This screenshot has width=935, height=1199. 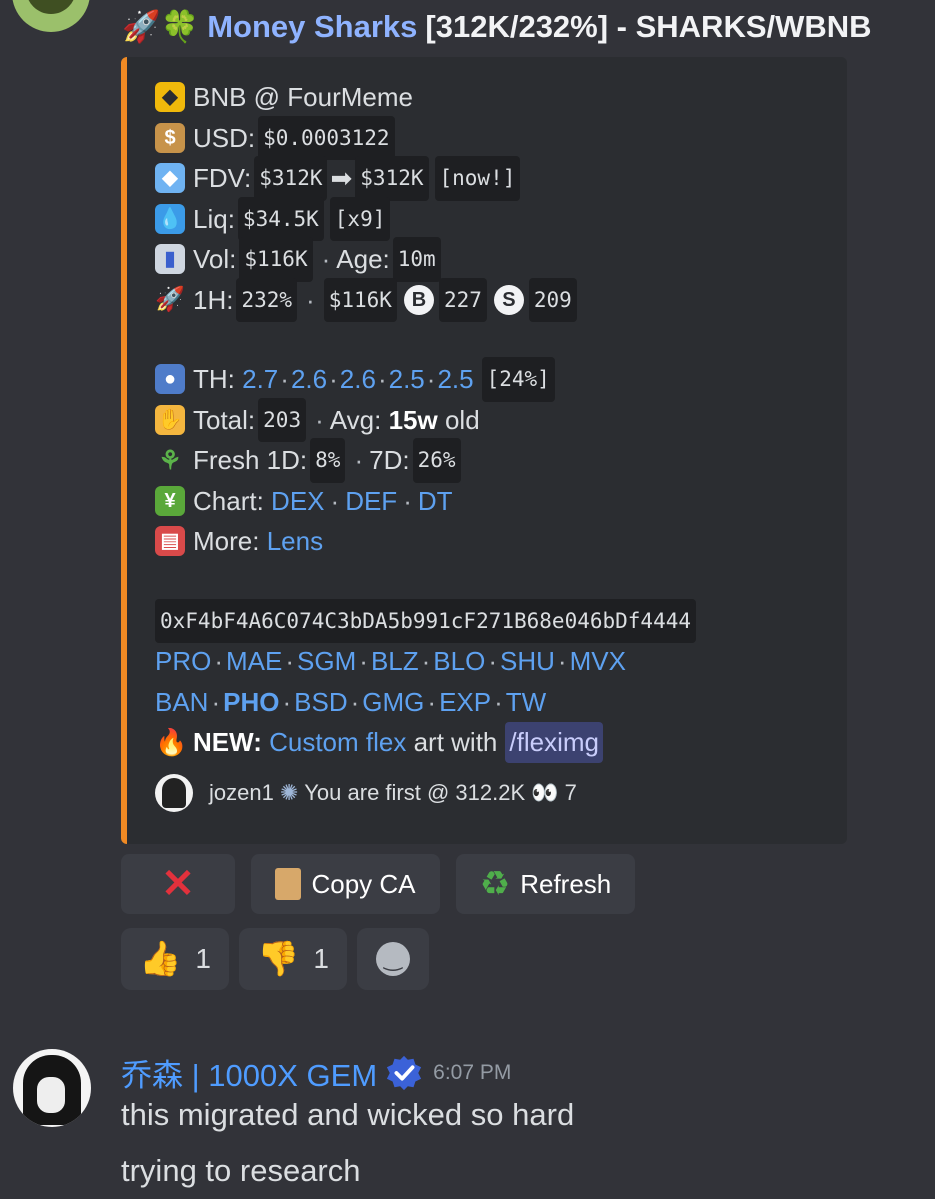 I want to click on link-mvx: MVX, so click(x=598, y=661).